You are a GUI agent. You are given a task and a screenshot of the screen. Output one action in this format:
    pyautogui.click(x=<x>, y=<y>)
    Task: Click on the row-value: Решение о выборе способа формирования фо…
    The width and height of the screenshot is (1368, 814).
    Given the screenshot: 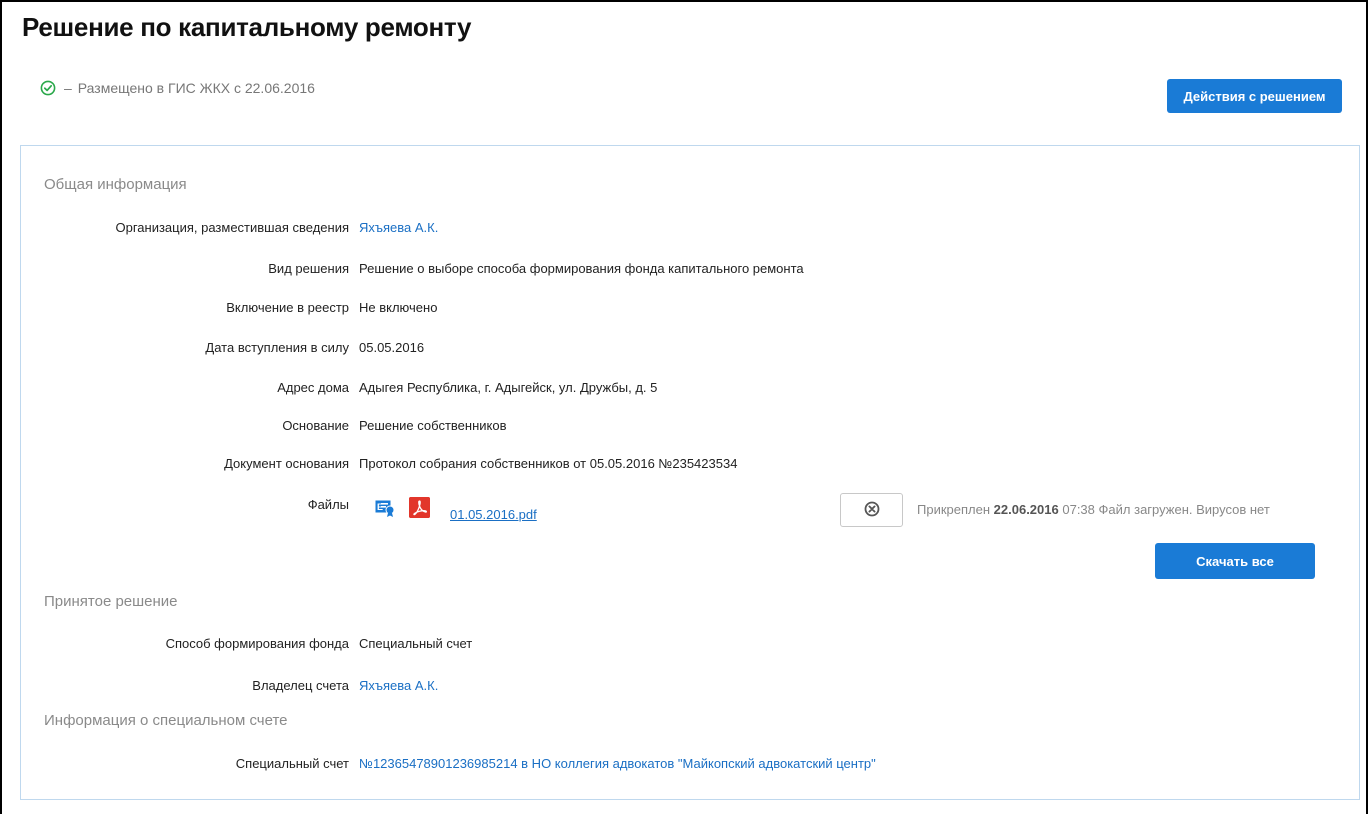 What is the action you would take?
    pyautogui.click(x=581, y=268)
    